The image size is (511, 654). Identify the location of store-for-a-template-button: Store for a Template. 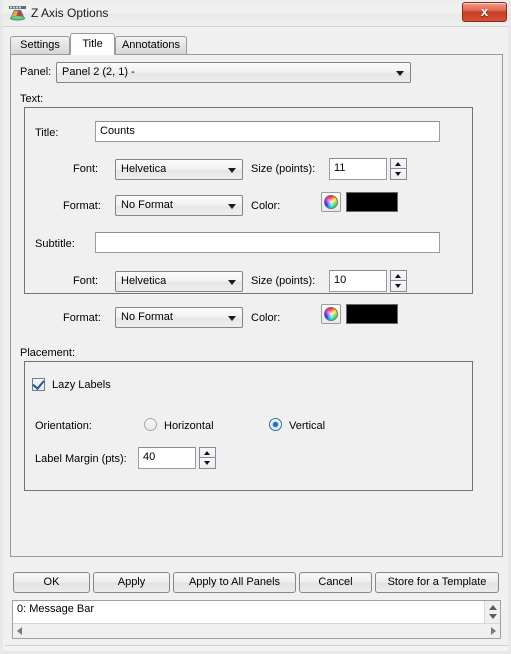
(437, 582).